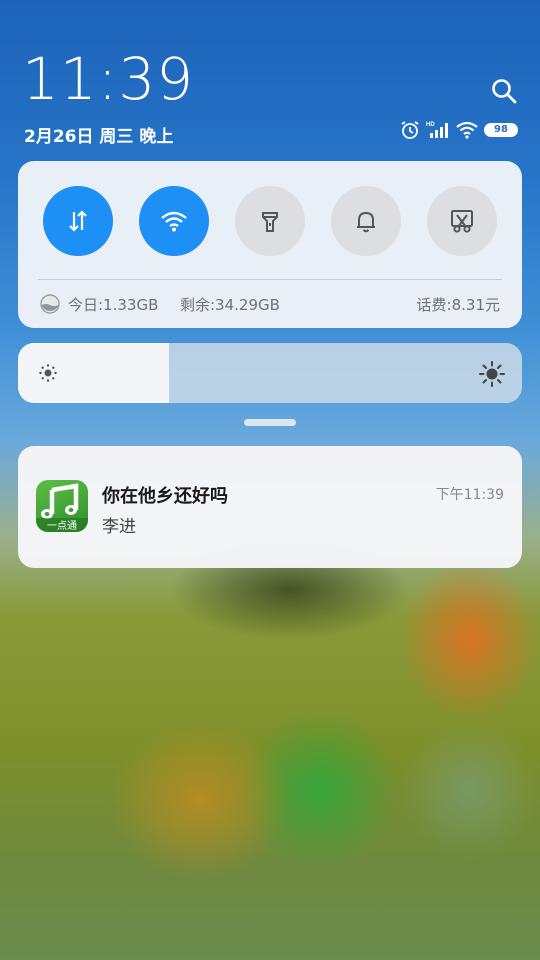 Image resolution: width=540 pixels, height=960 pixels. Describe the element at coordinates (458, 305) in the screenshot. I see `phone-balance: 话费:8.31元` at that location.